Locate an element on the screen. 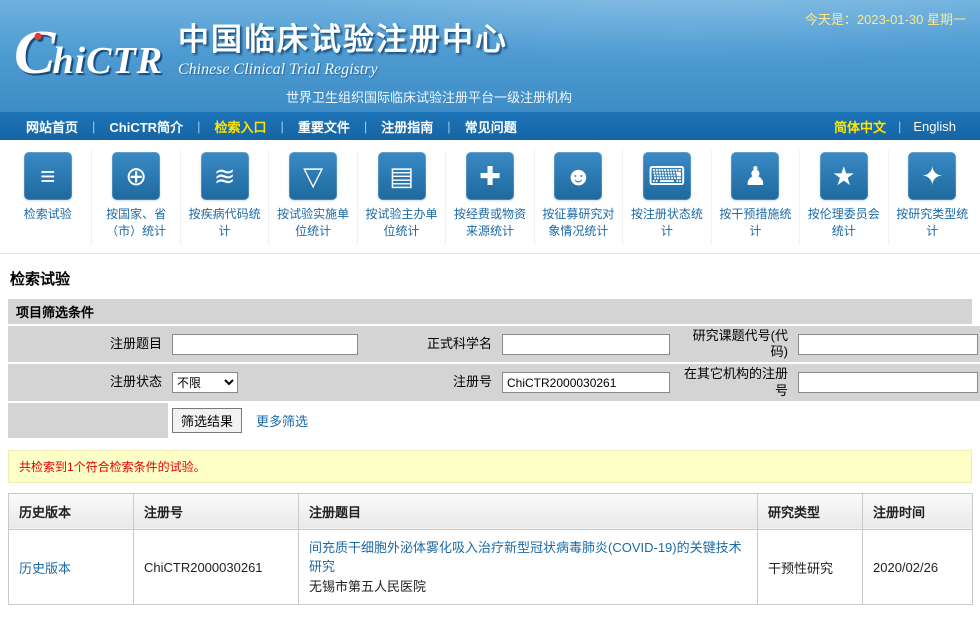 The height and width of the screenshot is (619, 980). nav-item-home: 网站首页 is located at coordinates (52, 126).